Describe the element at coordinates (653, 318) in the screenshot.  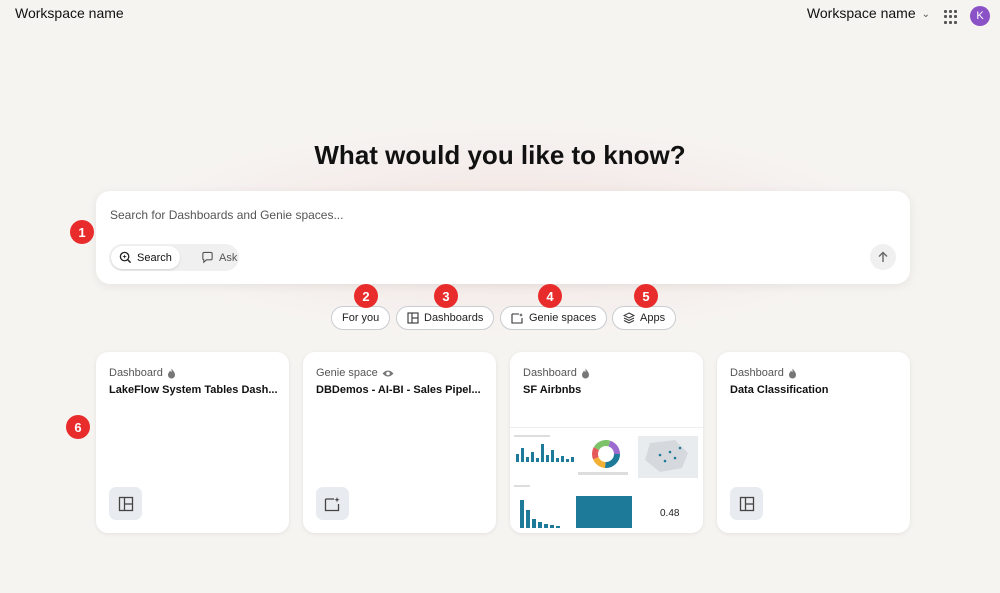
I see `filter-label: Apps` at that location.